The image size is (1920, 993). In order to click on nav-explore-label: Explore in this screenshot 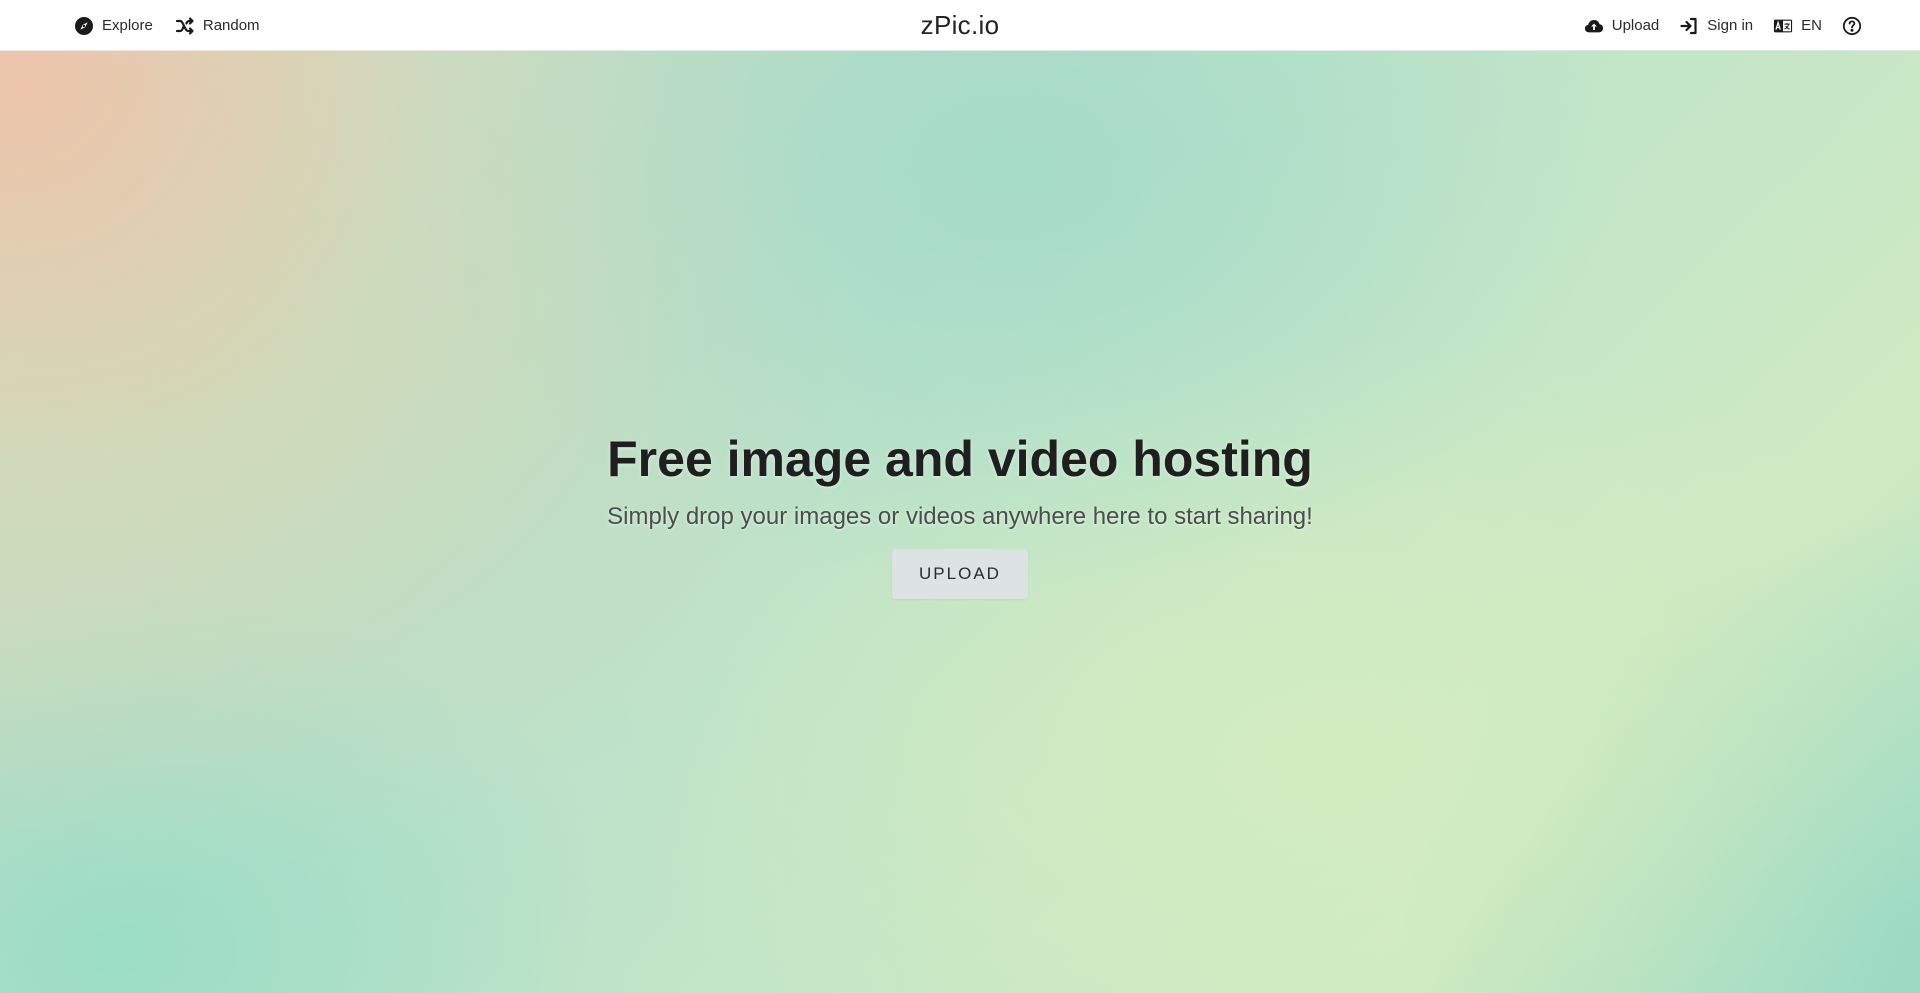, I will do `click(127, 25)`.